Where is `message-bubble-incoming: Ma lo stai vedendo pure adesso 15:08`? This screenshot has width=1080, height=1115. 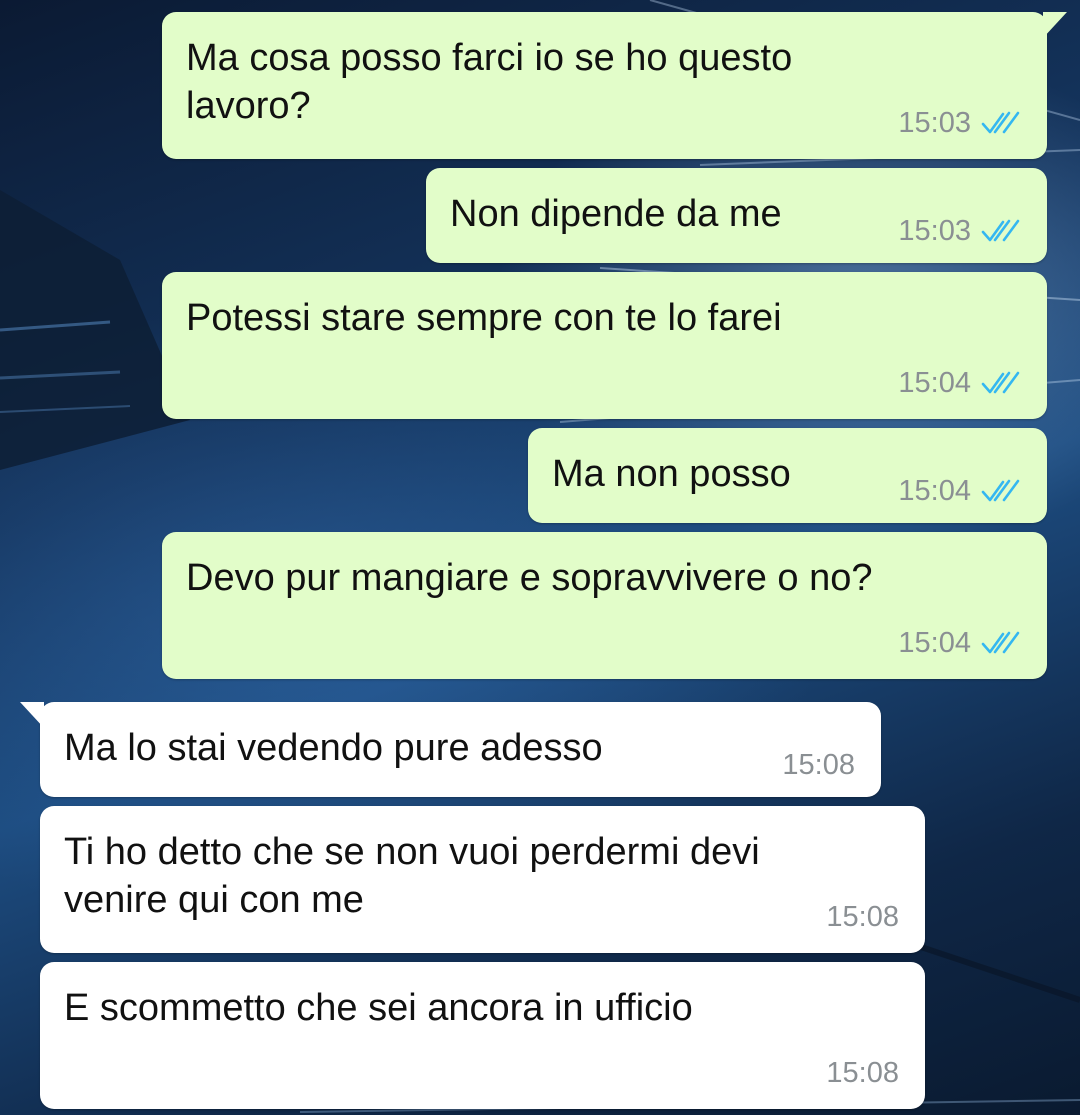 message-bubble-incoming: Ma lo stai vedendo pure adesso 15:08 is located at coordinates (450, 749).